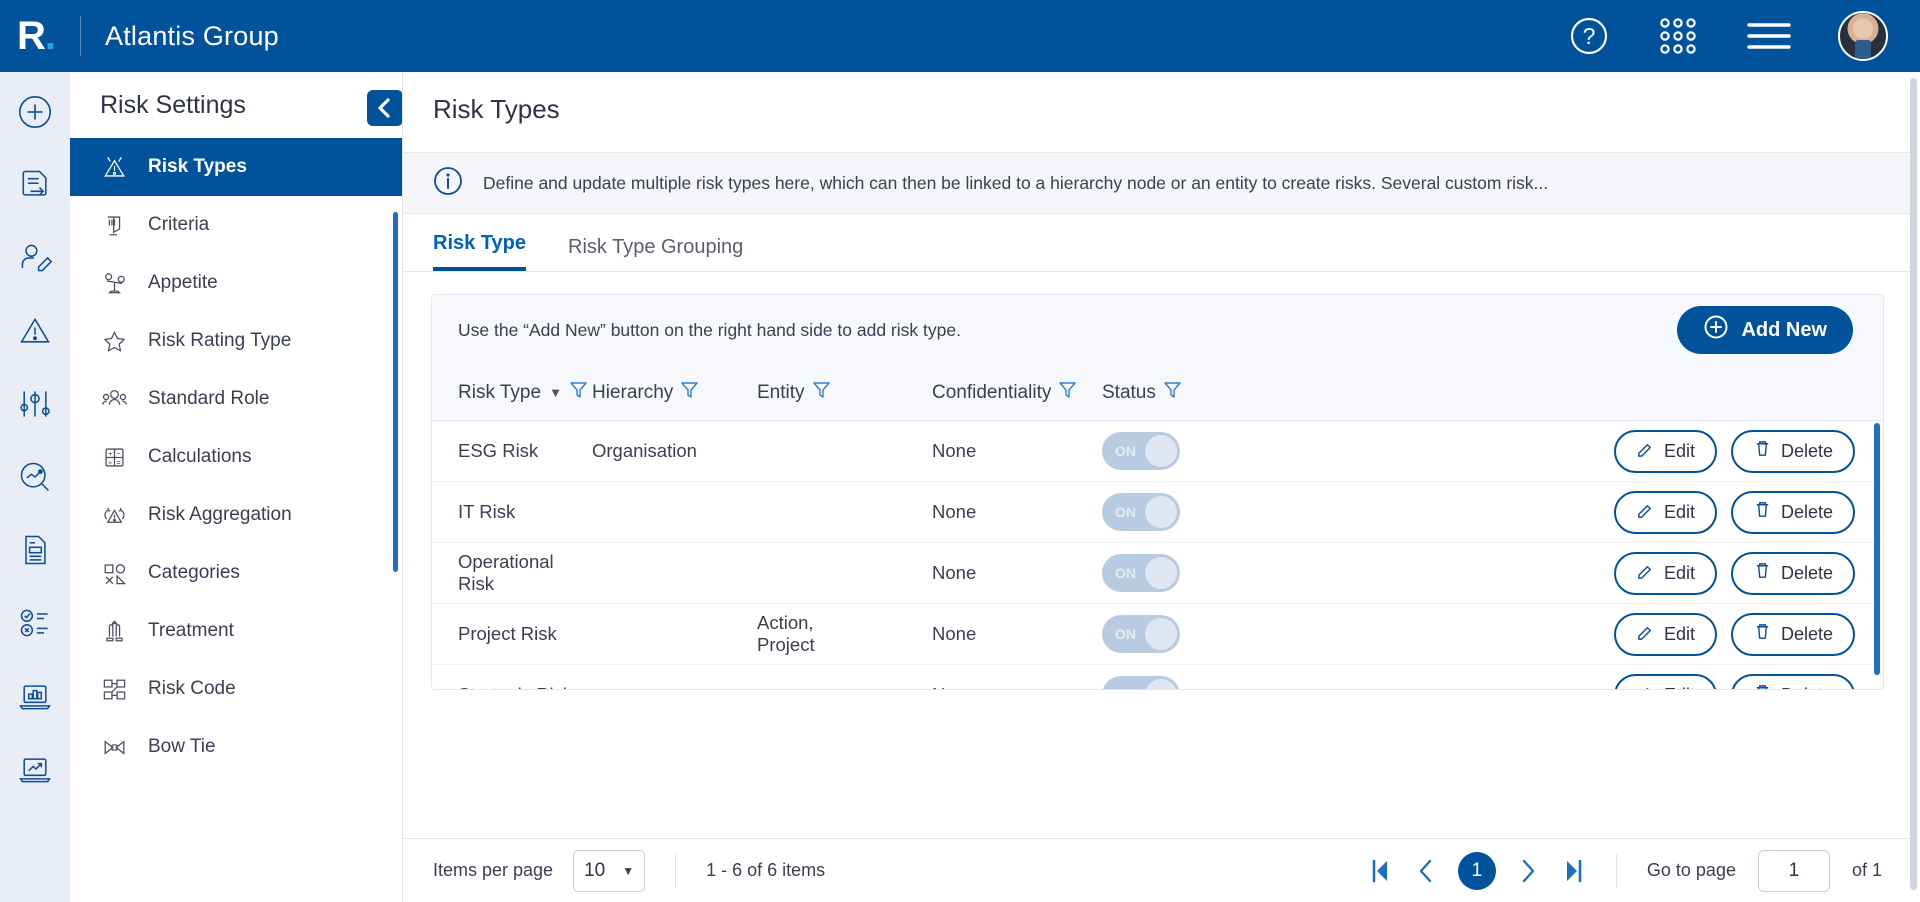 The height and width of the screenshot is (902, 1920). I want to click on table-row: Strategic Risk None ON Edit Delete, so click(1157, 677).